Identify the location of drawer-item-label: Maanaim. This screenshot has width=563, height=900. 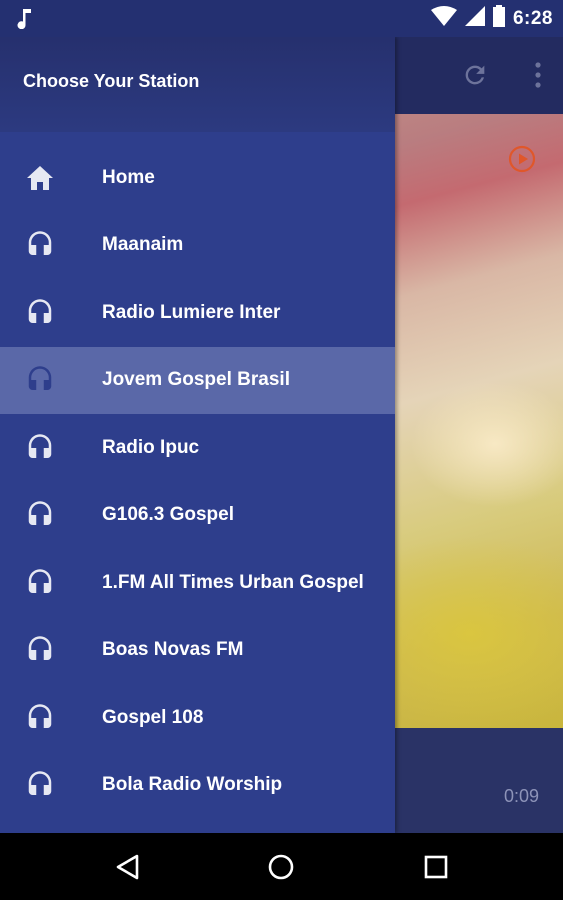
(143, 245).